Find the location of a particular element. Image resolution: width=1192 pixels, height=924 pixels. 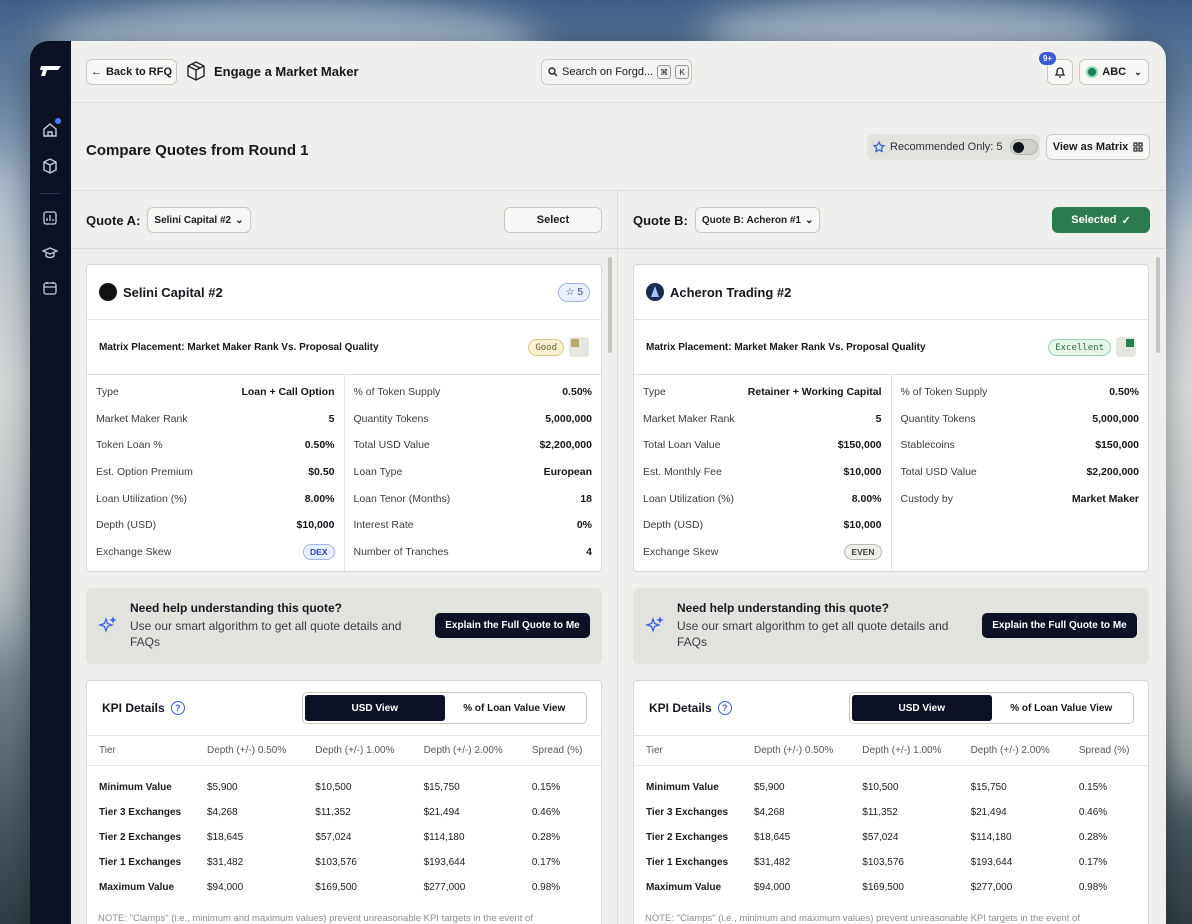

detail-label: Loan Type is located at coordinates (378, 472).